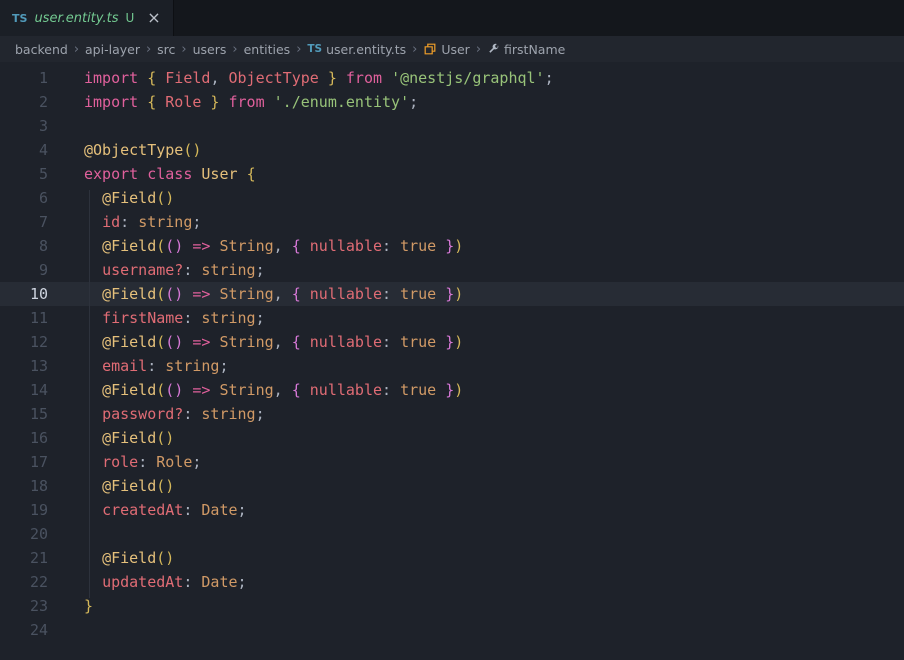 This screenshot has height=660, width=904. Describe the element at coordinates (366, 49) in the screenshot. I see `breadcrumb-label: user.entity.ts` at that location.